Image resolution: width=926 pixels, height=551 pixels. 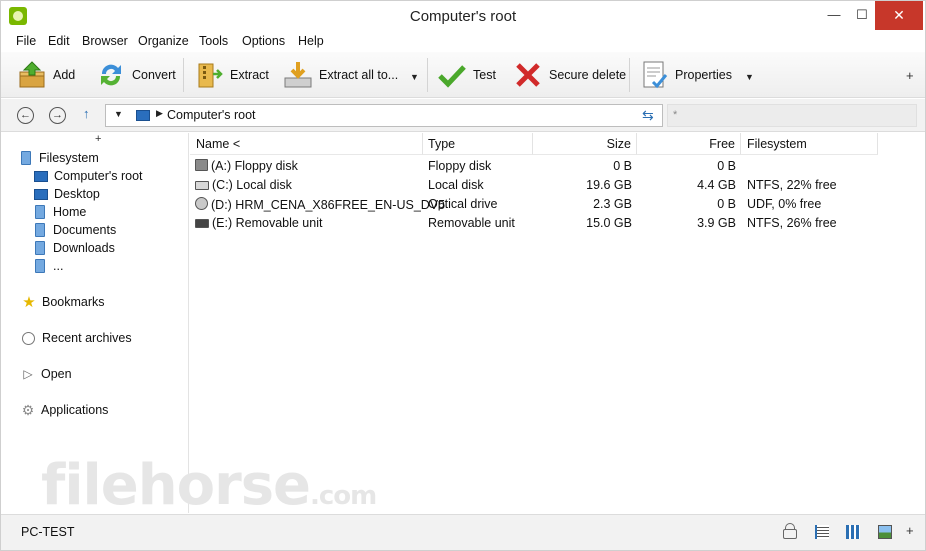 What do you see at coordinates (254, 166) in the screenshot?
I see `file-name: (A:) Floppy disk` at bounding box center [254, 166].